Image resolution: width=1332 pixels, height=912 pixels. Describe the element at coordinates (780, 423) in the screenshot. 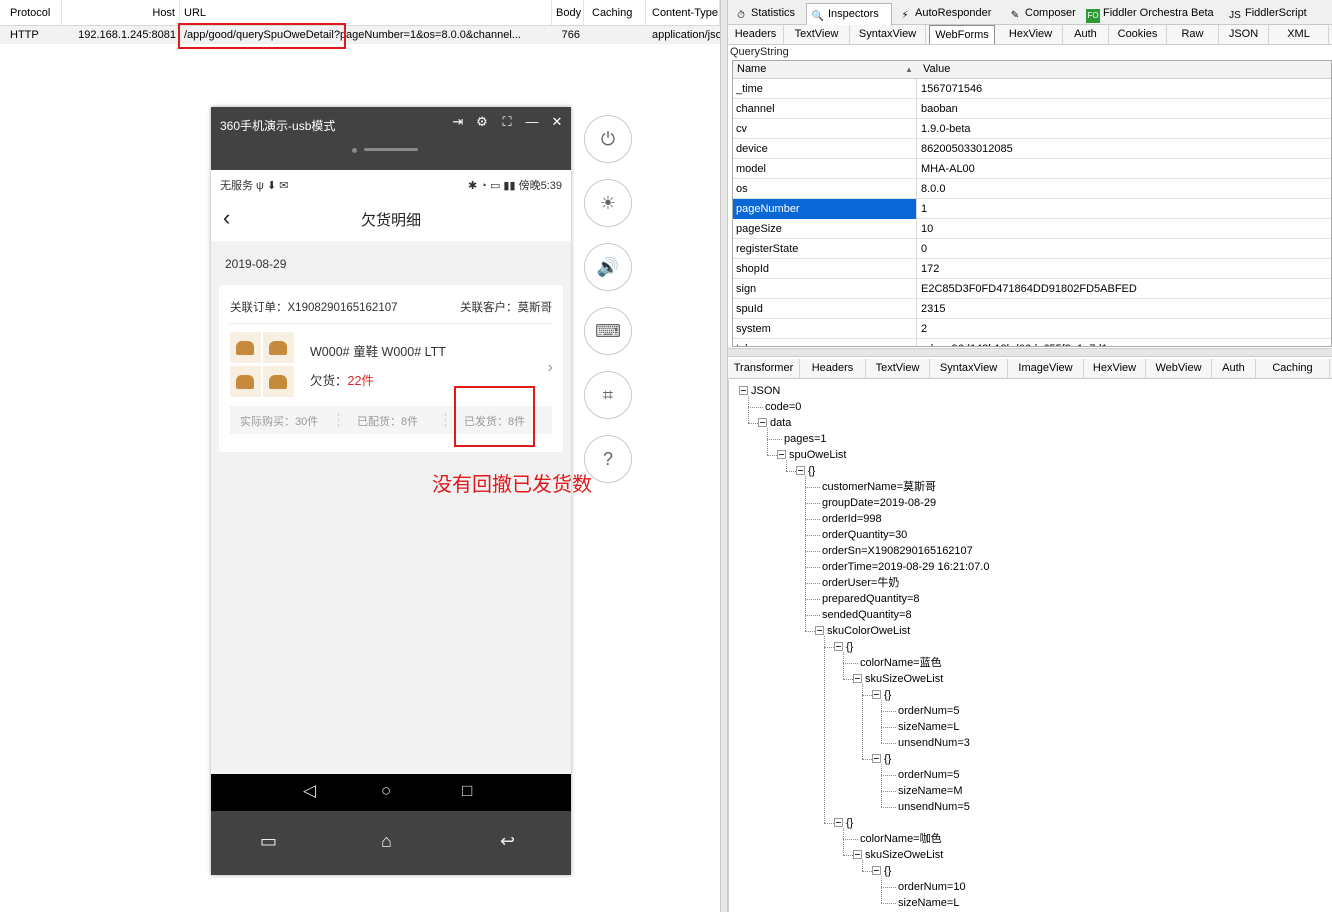

I see `tree-node: data` at that location.